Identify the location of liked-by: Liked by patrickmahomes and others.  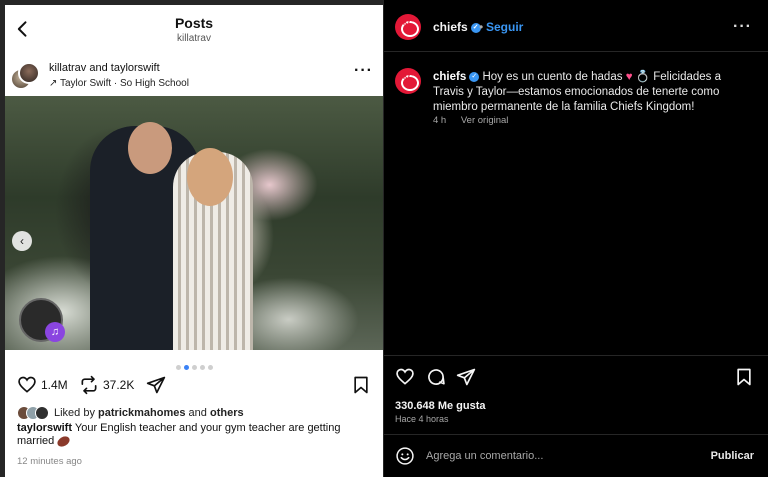
(130, 413).